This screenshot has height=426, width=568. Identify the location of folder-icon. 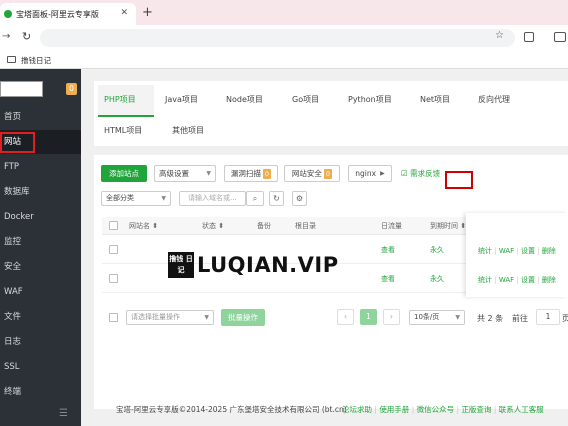
(11, 59).